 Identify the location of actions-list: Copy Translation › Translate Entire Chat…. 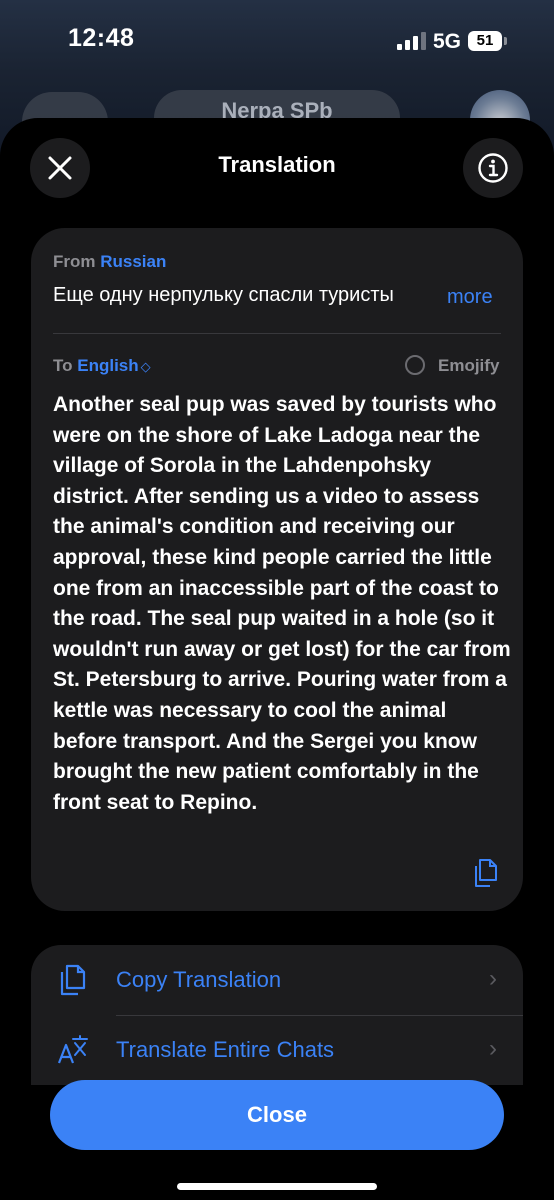
(277, 1015).